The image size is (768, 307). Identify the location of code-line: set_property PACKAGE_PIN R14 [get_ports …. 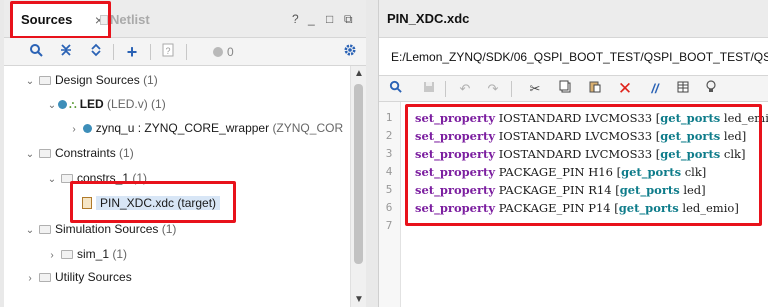
(560, 190).